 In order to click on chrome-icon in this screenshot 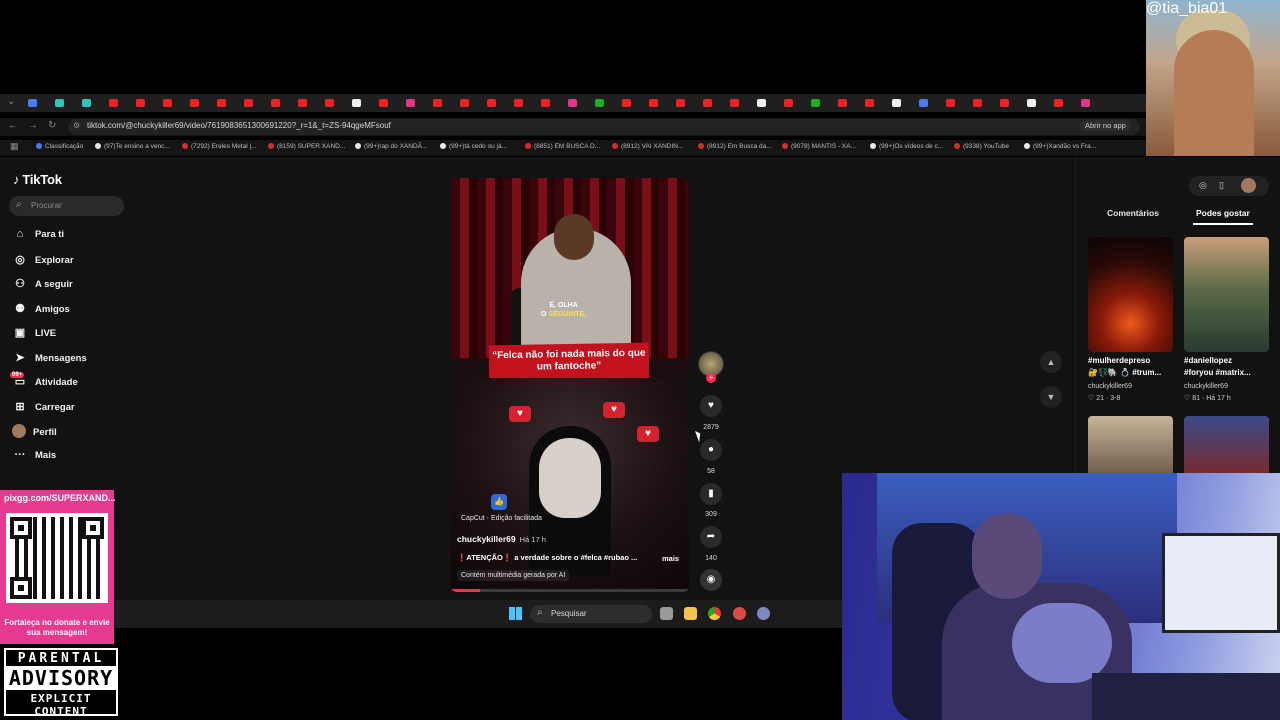, I will do `click(714, 613)`.